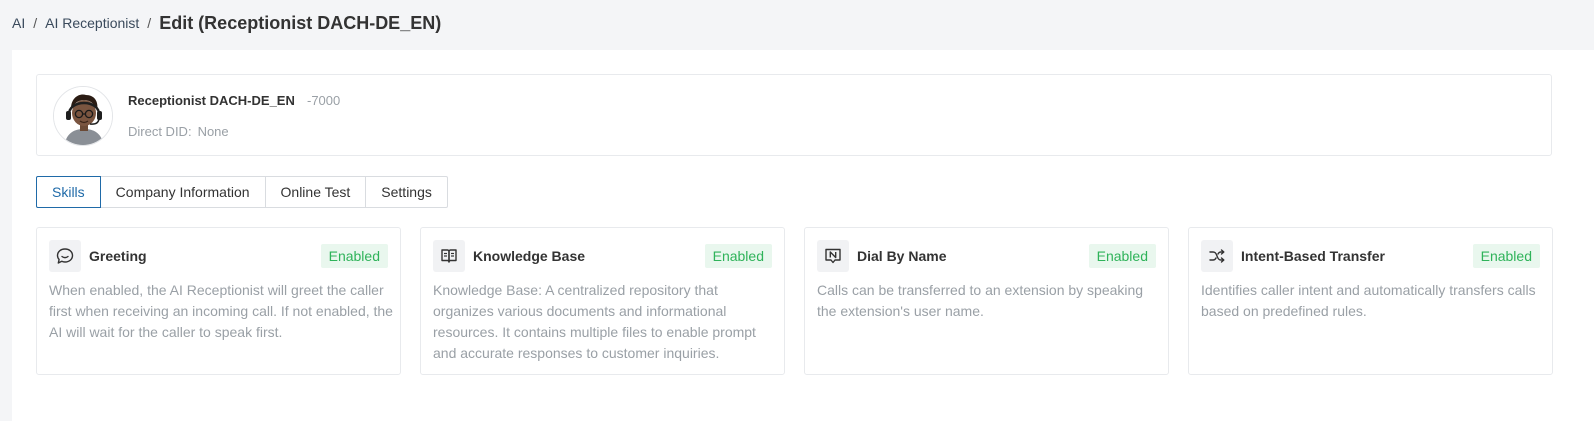 The width and height of the screenshot is (1594, 421). I want to click on tab-online-test: Online Test, so click(315, 192).